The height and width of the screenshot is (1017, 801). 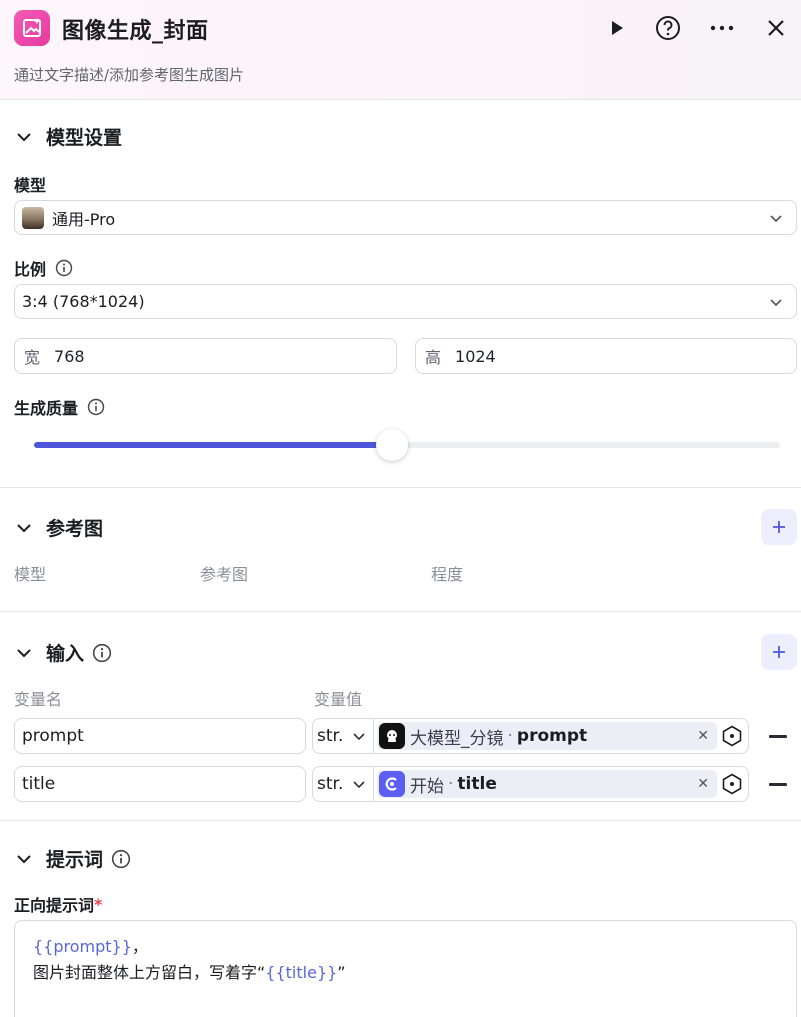 What do you see at coordinates (30, 185) in the screenshot?
I see `model-label: 模型` at bounding box center [30, 185].